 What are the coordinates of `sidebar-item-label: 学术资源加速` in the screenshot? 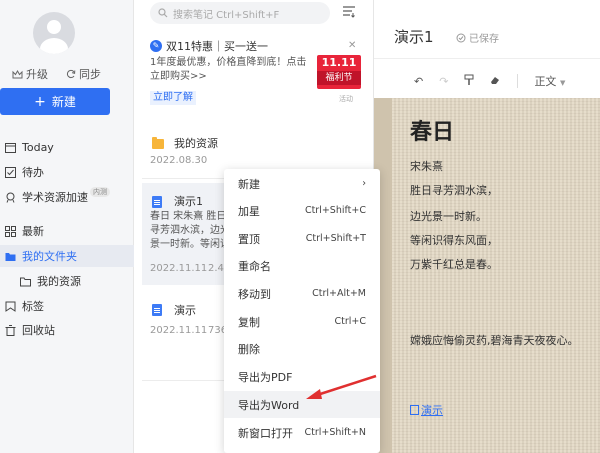 It's located at (55, 197).